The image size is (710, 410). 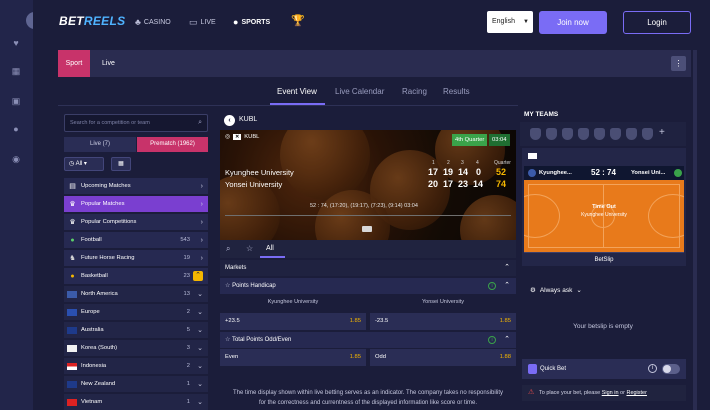 What do you see at coordinates (478, 184) in the screenshot?
I see `score-cell: 14` at bounding box center [478, 184].